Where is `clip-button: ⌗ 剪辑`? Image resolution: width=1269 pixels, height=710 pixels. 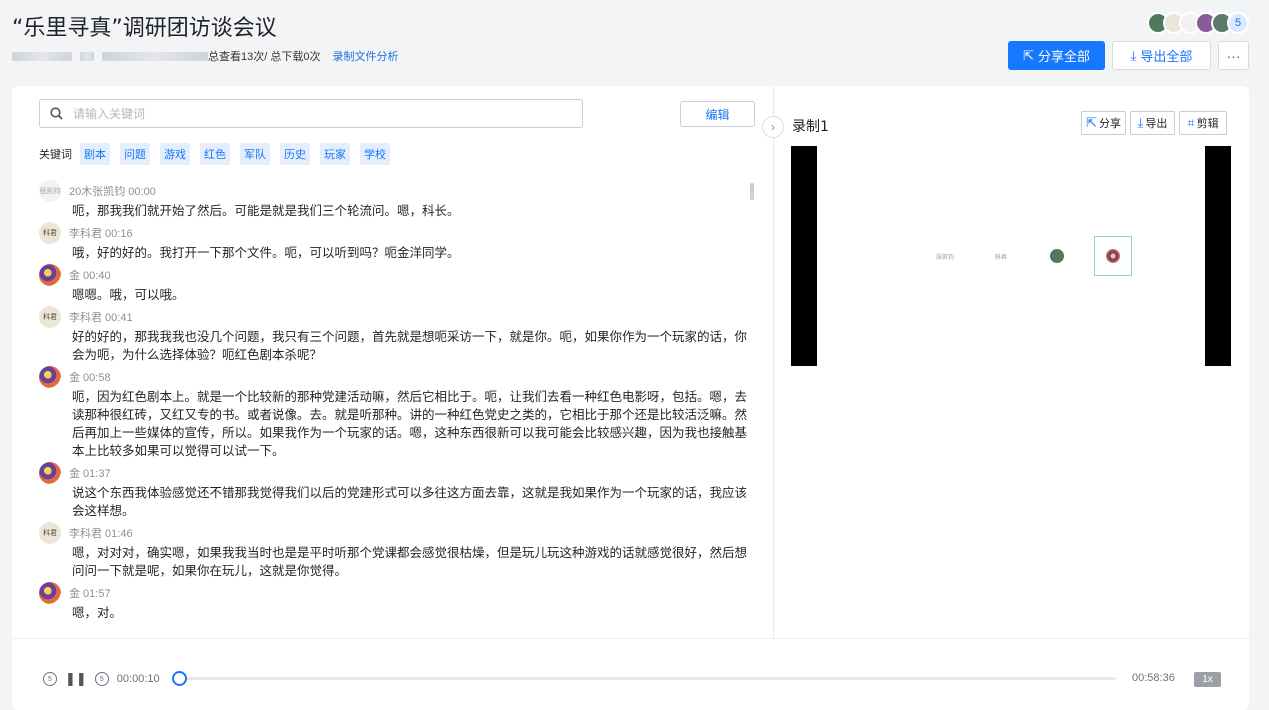
clip-button: ⌗ 剪辑 is located at coordinates (1203, 123).